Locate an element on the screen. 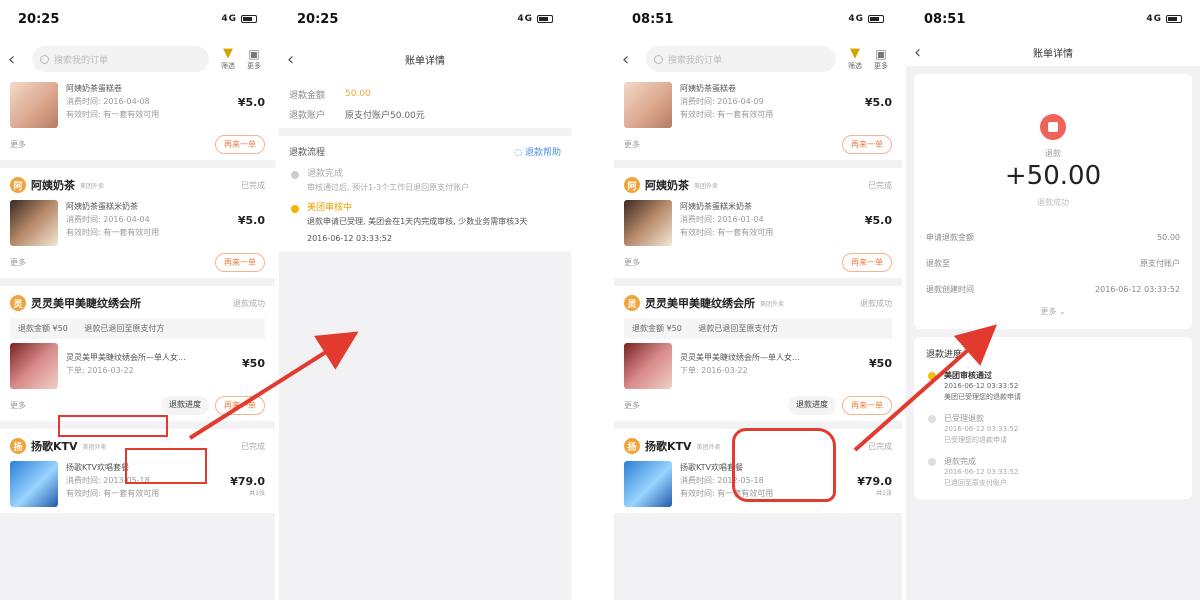 Image resolution: width=1200 pixels, height=600 pixels. step-title: 已受理退款 is located at coordinates (964, 418).